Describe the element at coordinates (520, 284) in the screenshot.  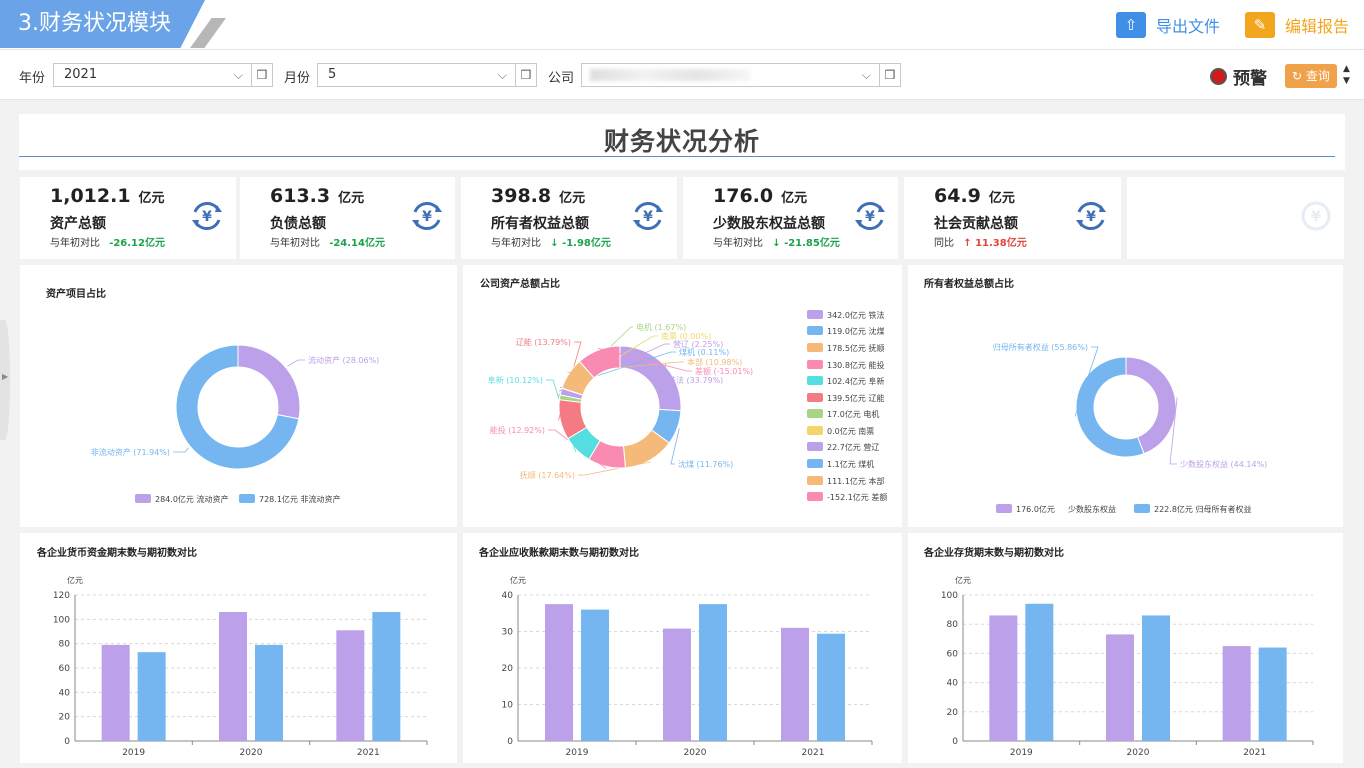
I see `chart-title: 公司资产总额占比` at that location.